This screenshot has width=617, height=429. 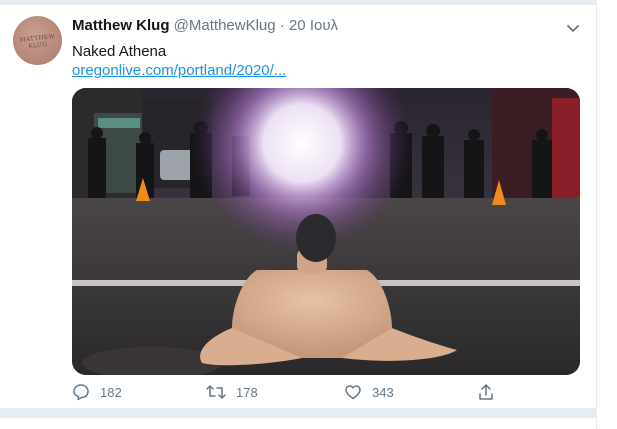 What do you see at coordinates (81, 392) in the screenshot?
I see `reply-icon` at bounding box center [81, 392].